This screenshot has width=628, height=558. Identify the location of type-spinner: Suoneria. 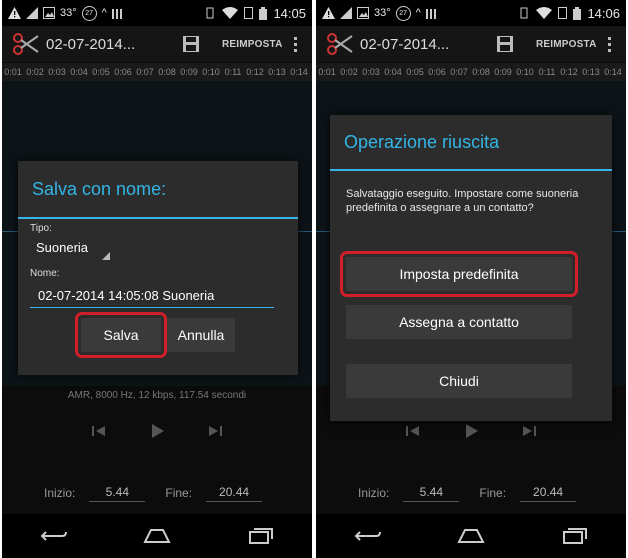
(73, 250).